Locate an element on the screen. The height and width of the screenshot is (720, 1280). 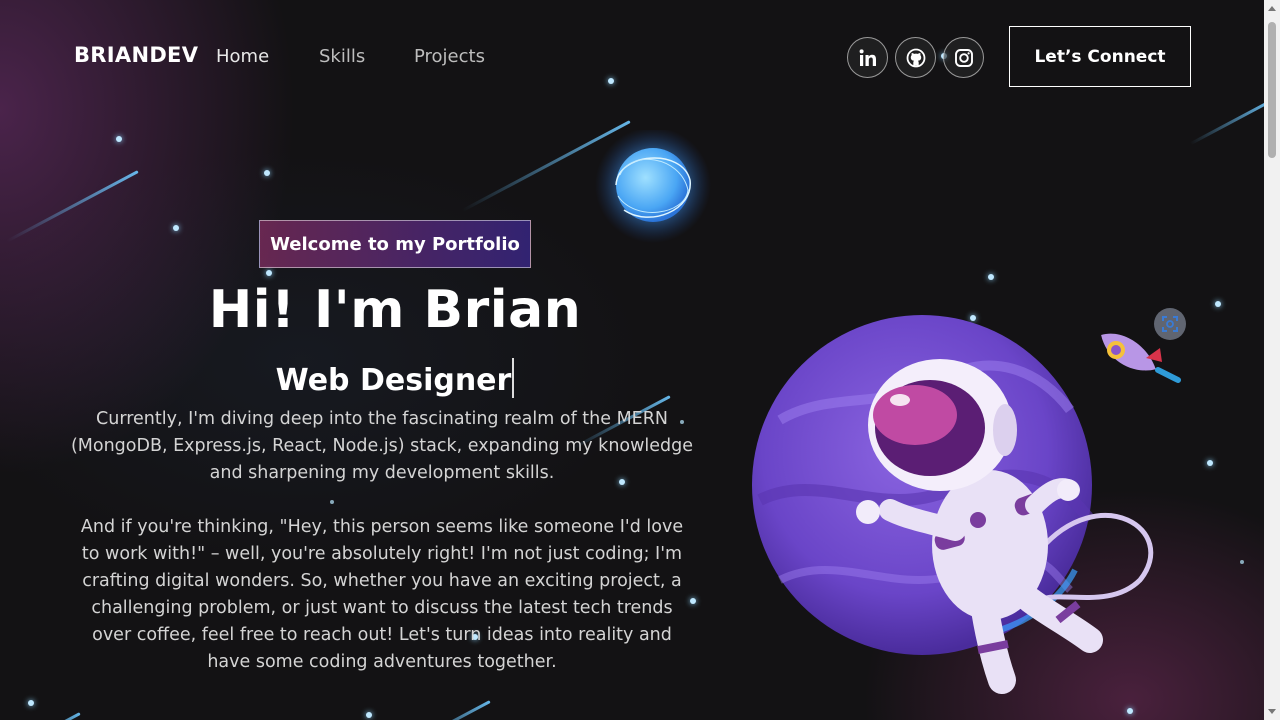
page-scrollbar is located at coordinates (1272, 360).